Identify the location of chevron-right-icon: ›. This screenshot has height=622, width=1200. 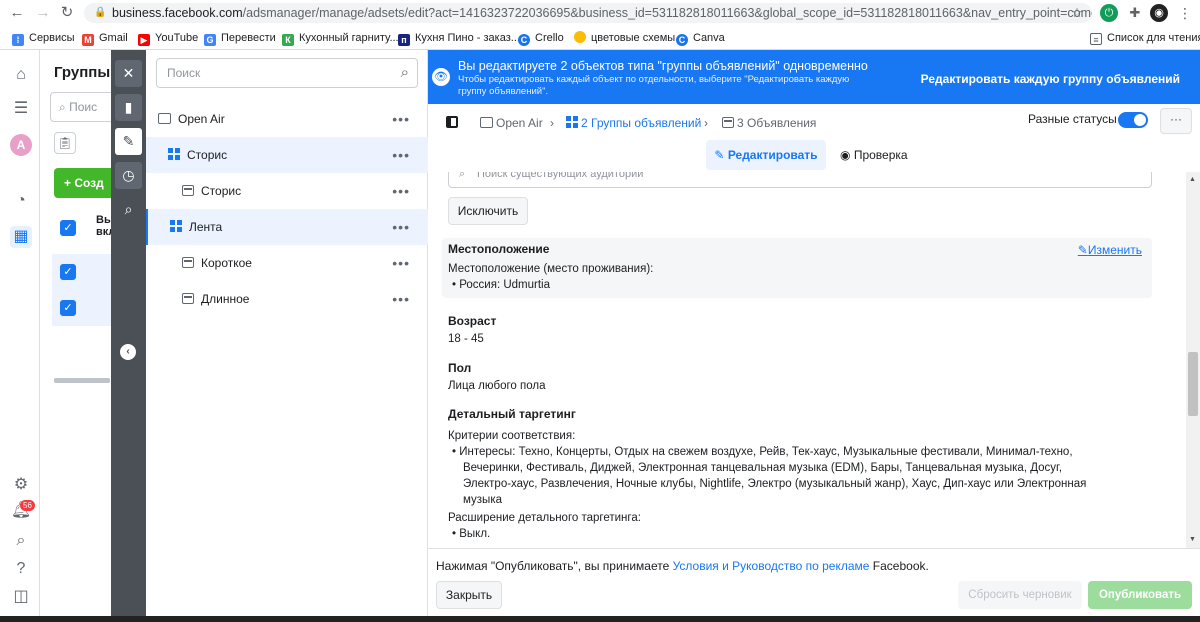
(706, 123).